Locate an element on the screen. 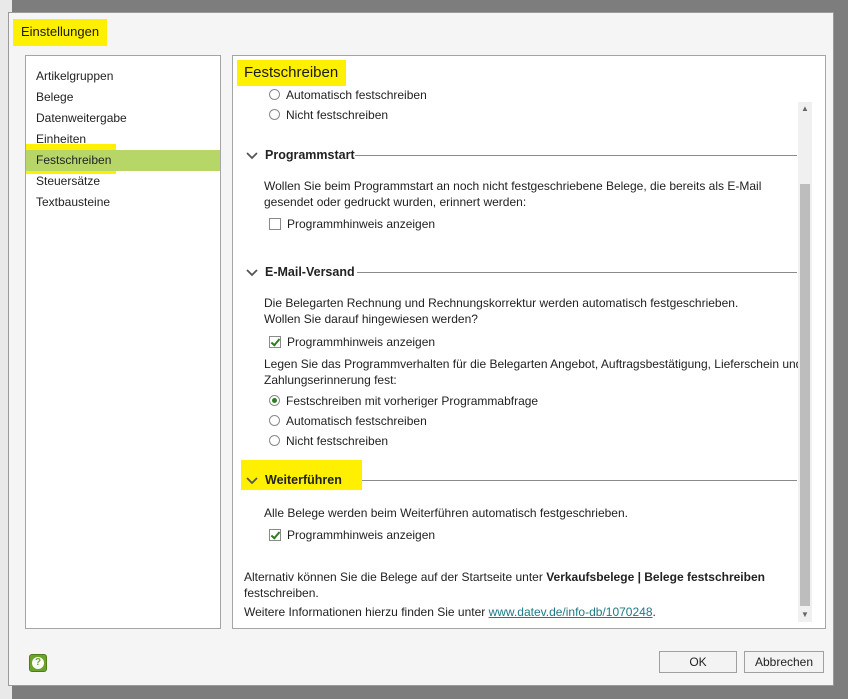 This screenshot has height=699, width=848. radio-email-automatisch is located at coordinates (274, 420).